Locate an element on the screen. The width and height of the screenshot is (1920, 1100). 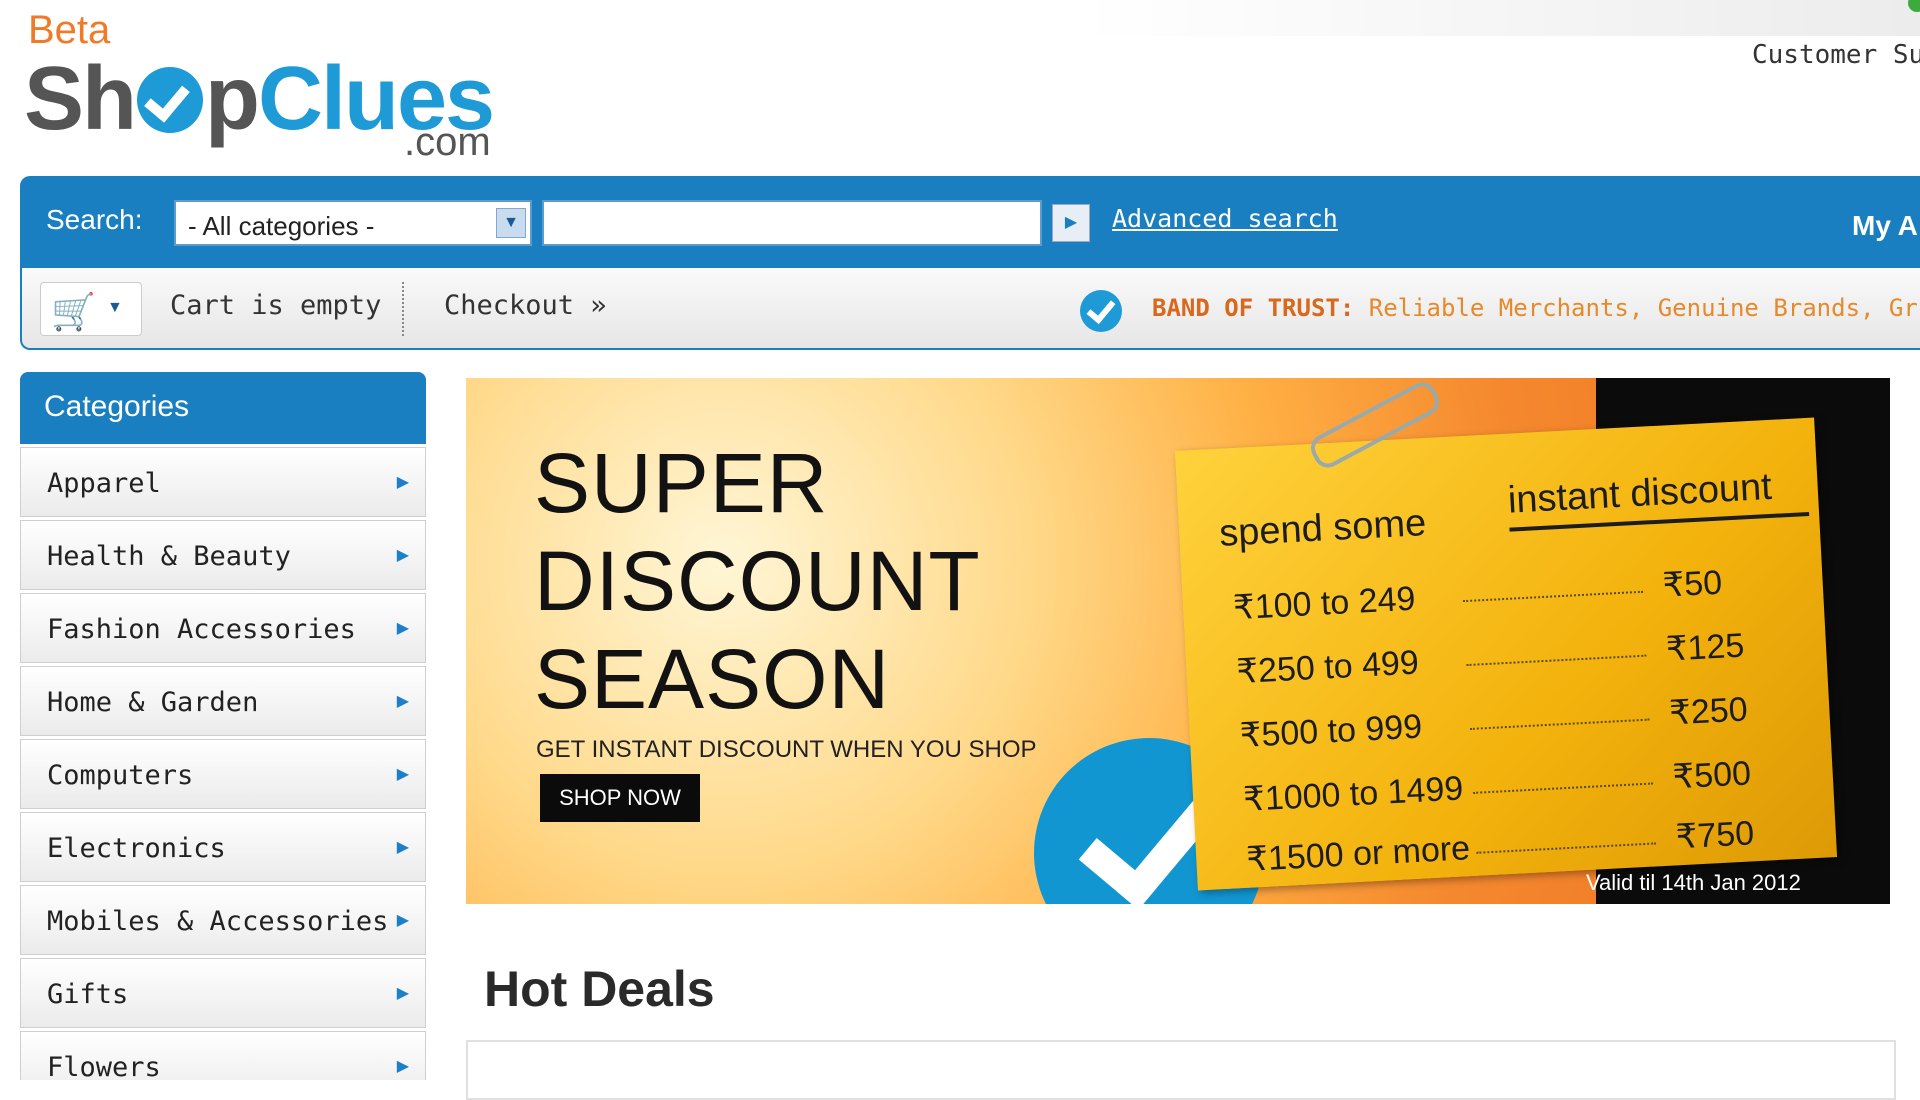
logo-check-icon is located at coordinates (170, 100).